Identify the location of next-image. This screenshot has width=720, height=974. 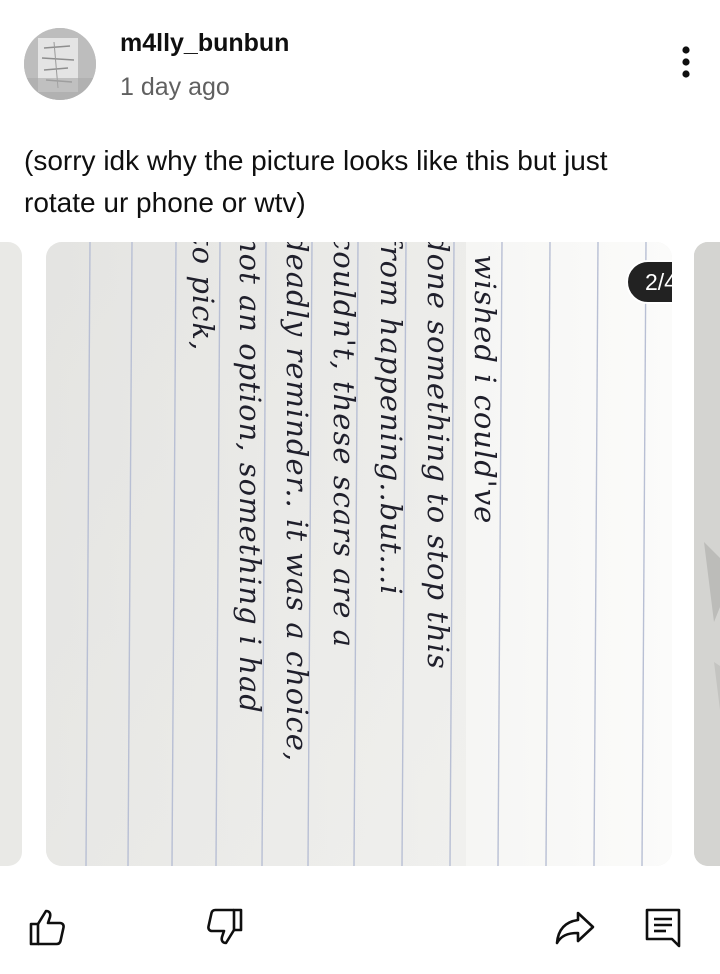
(707, 554).